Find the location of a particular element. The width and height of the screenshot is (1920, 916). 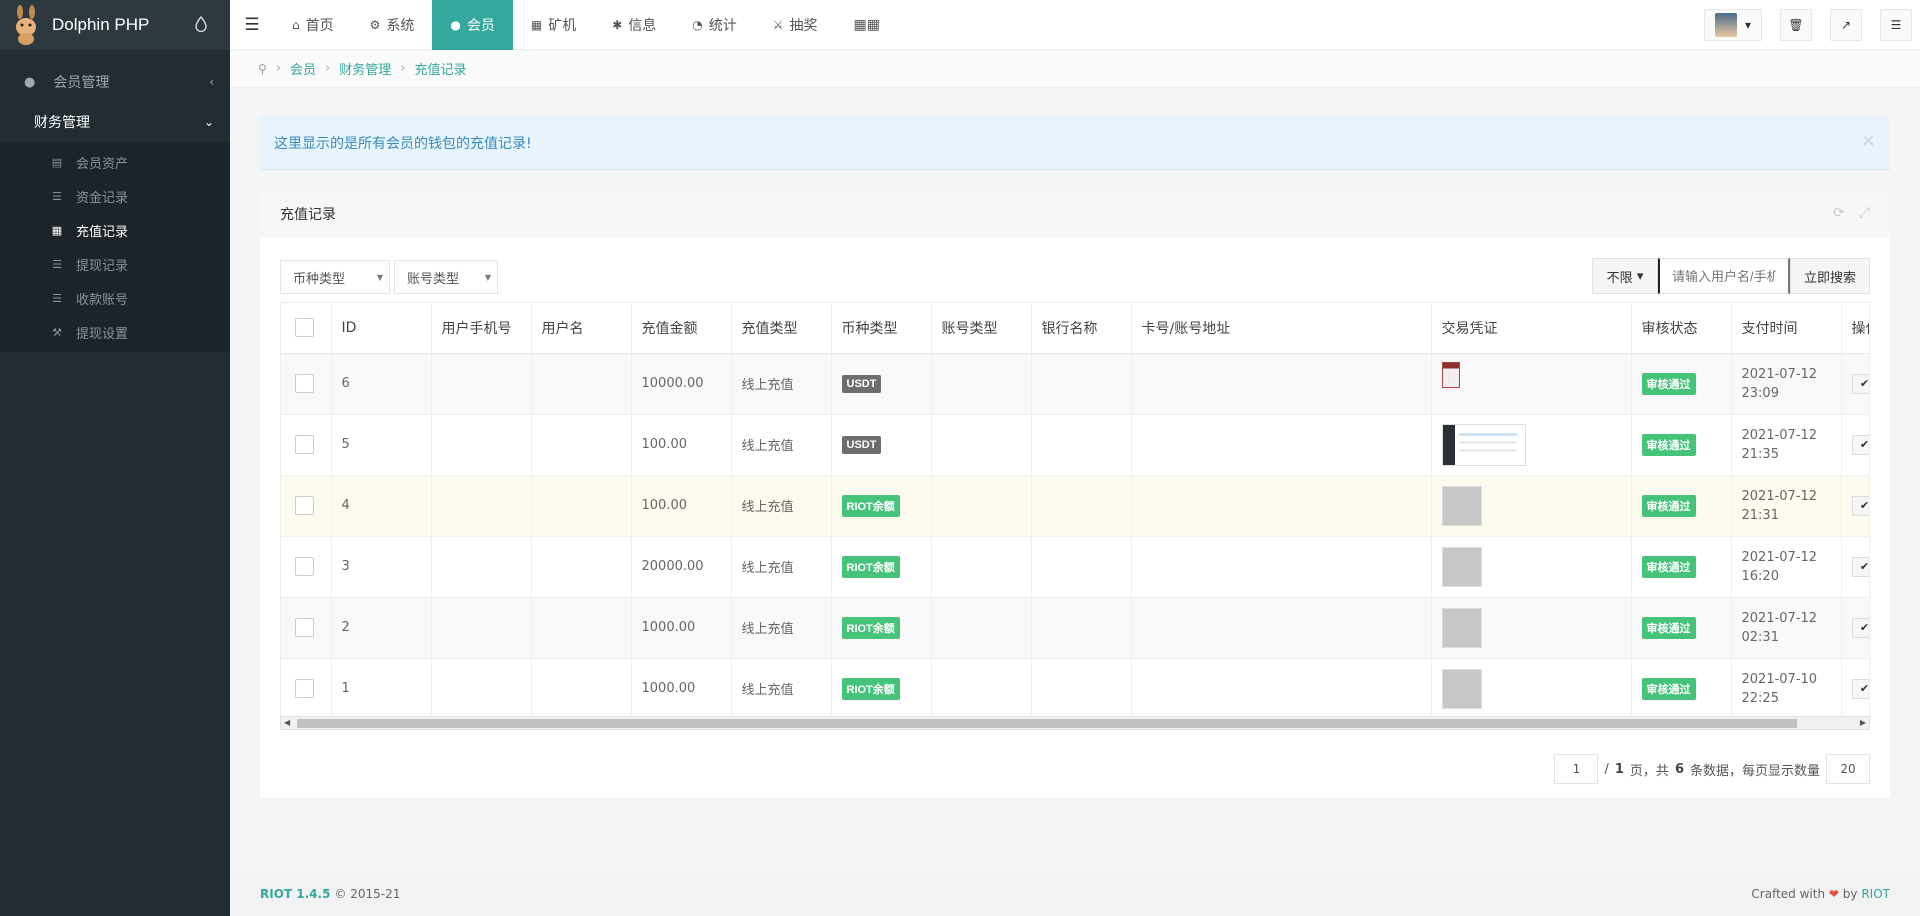

sidebar-item-fund-records: ☰ 资金记录 is located at coordinates (115, 196).